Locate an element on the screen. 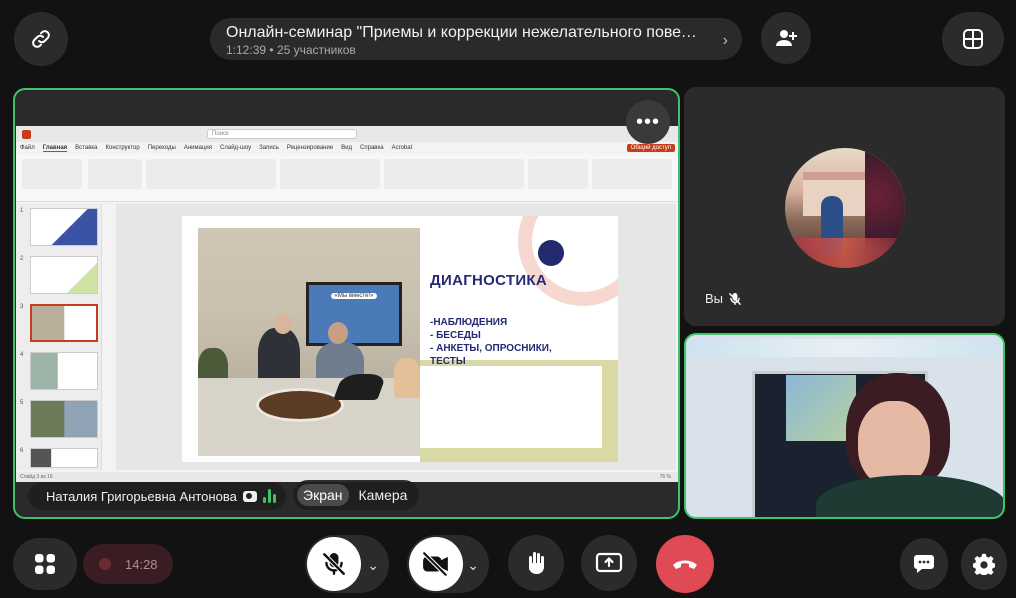 Image resolution: width=1016 pixels, height=598 pixels. slide-bullet: - АНКЕТЫ, ОПРОСНИКИ, is located at coordinates (491, 348).